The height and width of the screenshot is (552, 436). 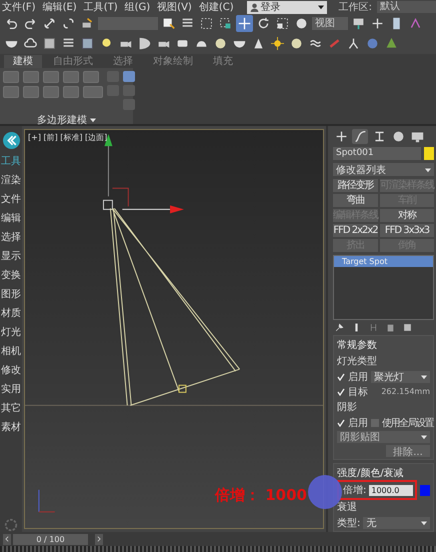 I want to click on menu-item: 创建(C), so click(x=216, y=7).